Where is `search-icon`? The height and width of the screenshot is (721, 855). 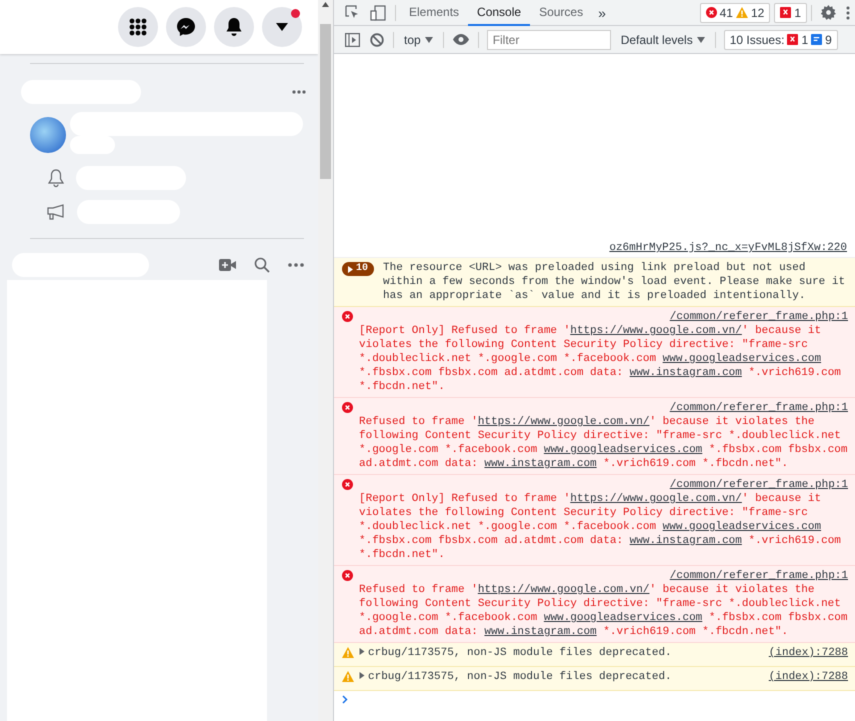
search-icon is located at coordinates (262, 265).